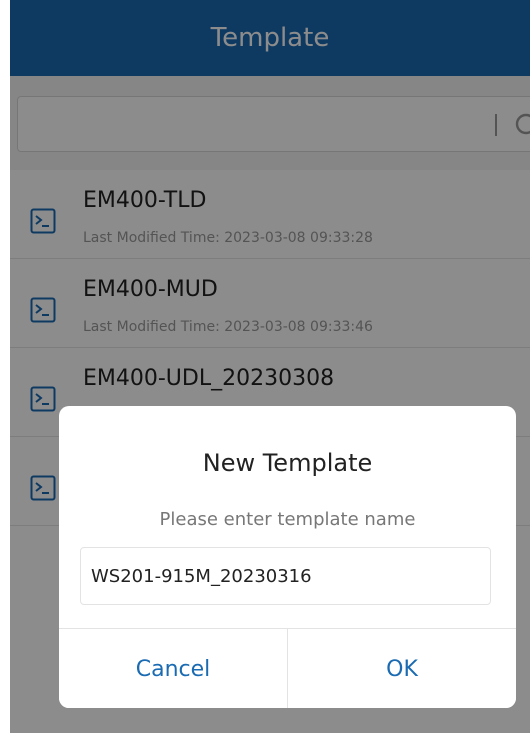 The image size is (530, 733). What do you see at coordinates (285, 576) in the screenshot?
I see `template-name-input` at bounding box center [285, 576].